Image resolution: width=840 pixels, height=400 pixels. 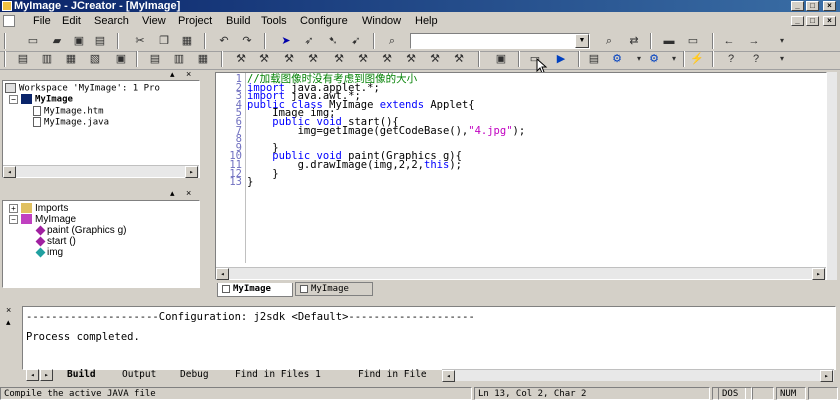 I want to click on tool1-icon: ⚒, so click(x=435, y=59).